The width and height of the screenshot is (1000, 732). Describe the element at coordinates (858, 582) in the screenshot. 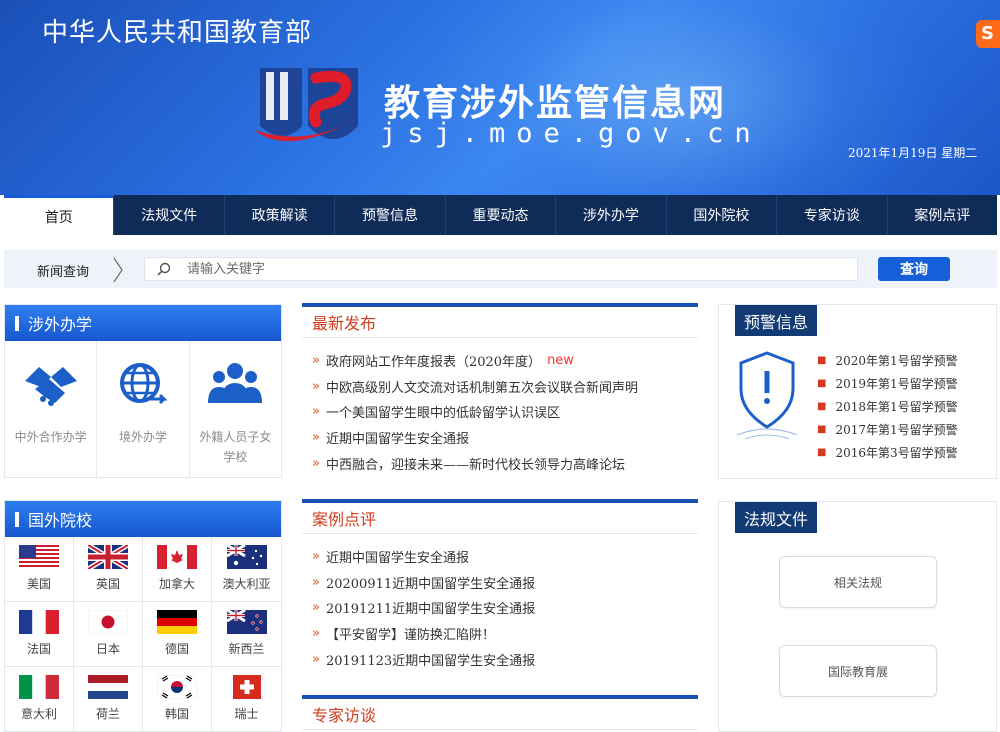

I see `related-regulations-button: 相关法规` at that location.